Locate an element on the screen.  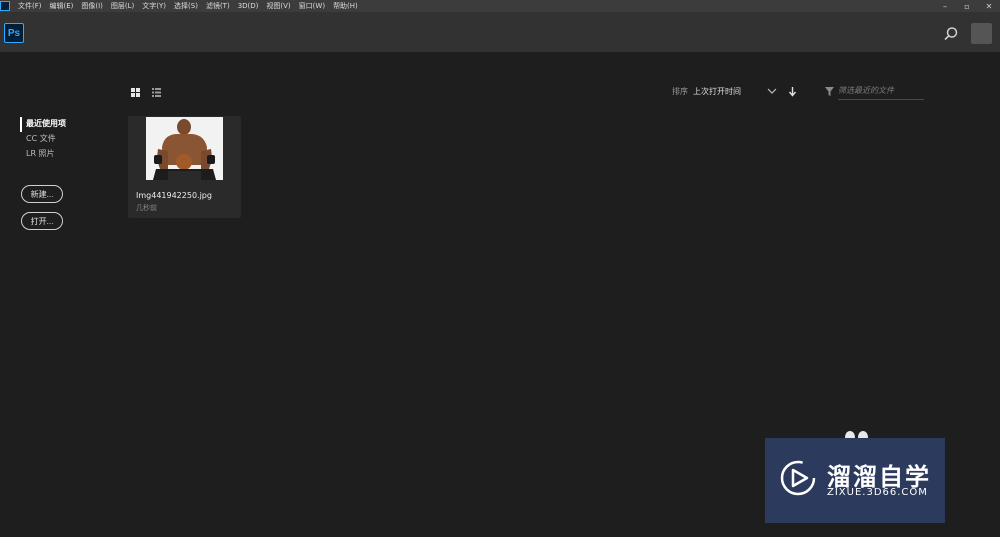
sidebar-item-lr-photos: LR 照片 is located at coordinates (65, 154).